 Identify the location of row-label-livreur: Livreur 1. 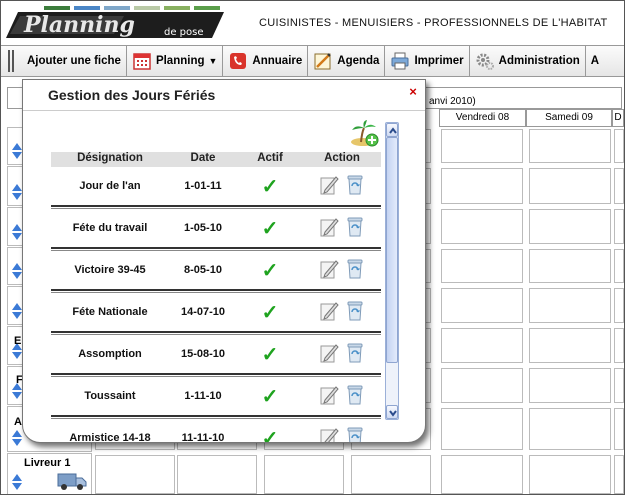
(47, 463).